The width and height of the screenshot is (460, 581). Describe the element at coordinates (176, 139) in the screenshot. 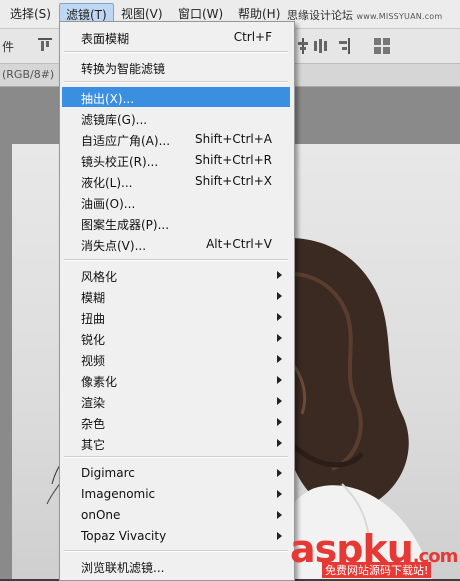

I see `menu-item-adaptive-wide-angle: 自适应广角(A)... Shift+Ctrl+A` at that location.